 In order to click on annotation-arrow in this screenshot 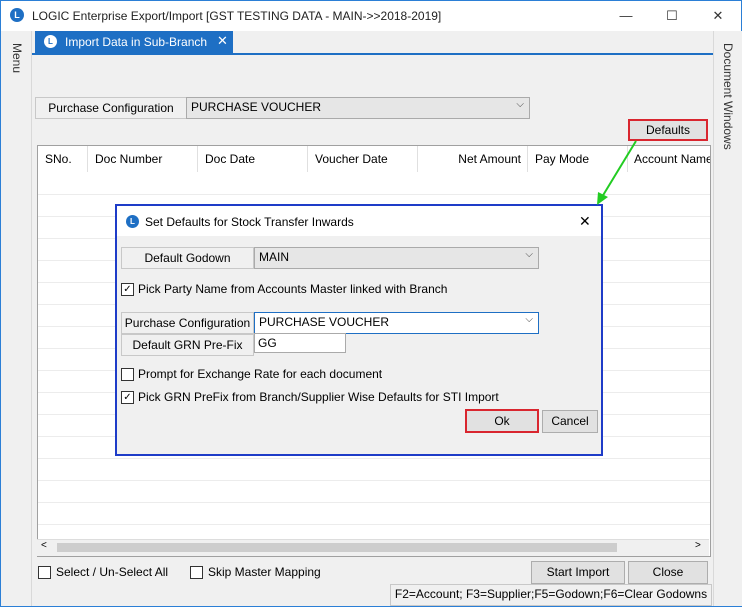, I will do `click(617, 172)`.